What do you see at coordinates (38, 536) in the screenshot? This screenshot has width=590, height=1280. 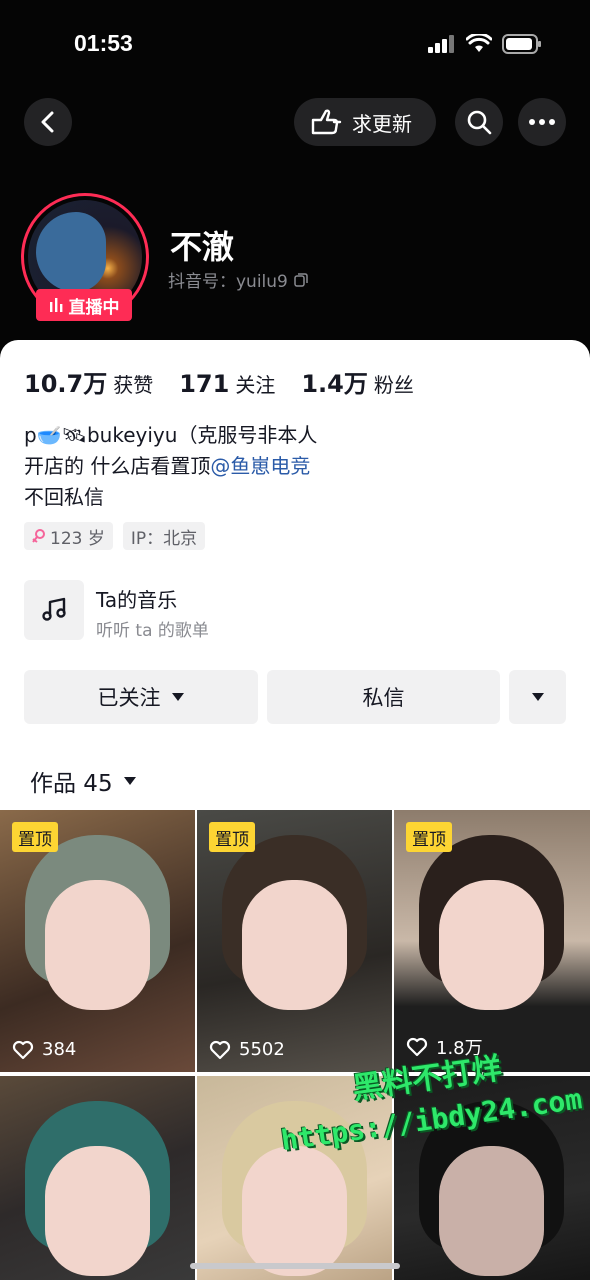 I see `female-icon` at bounding box center [38, 536].